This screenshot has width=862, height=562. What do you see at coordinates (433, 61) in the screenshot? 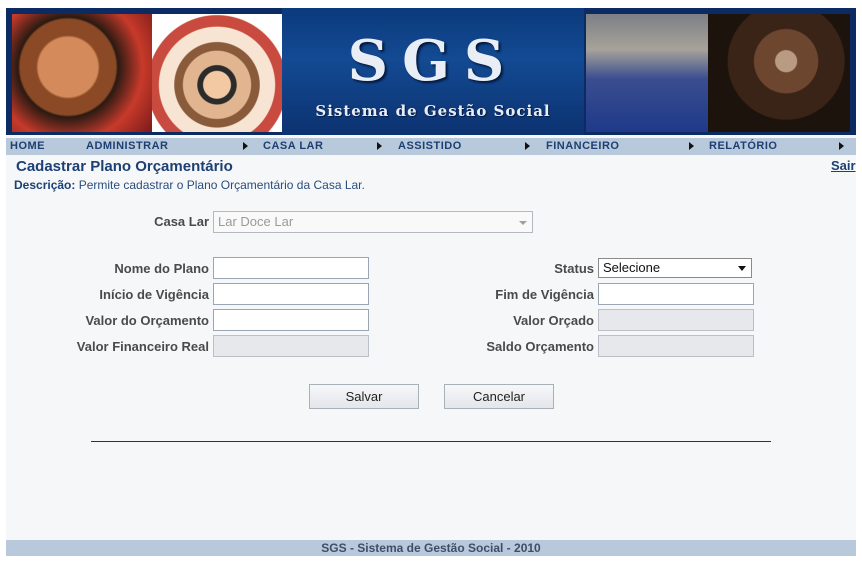
I see `sgs-logo: SGS` at bounding box center [433, 61].